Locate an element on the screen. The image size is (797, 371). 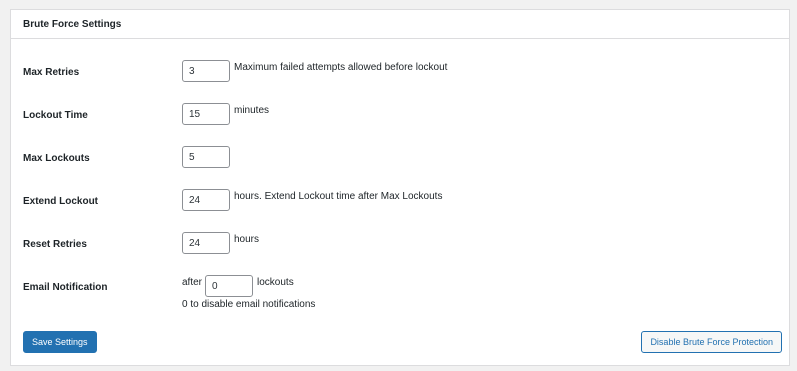
lockout-time-field: minutes is located at coordinates (225, 114).